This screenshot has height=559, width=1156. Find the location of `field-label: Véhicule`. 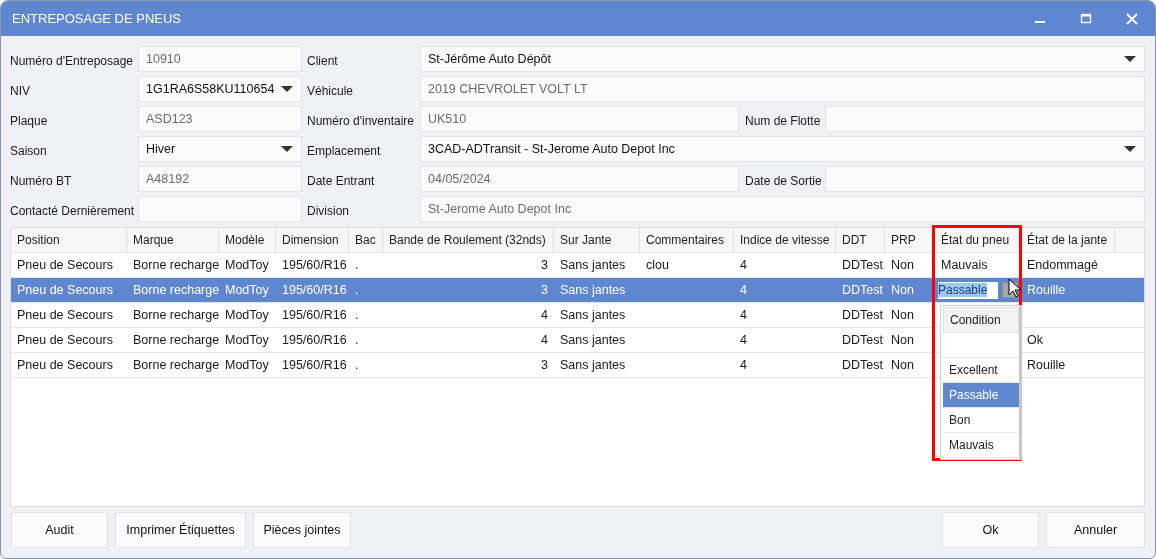

field-label: Véhicule is located at coordinates (331, 91).